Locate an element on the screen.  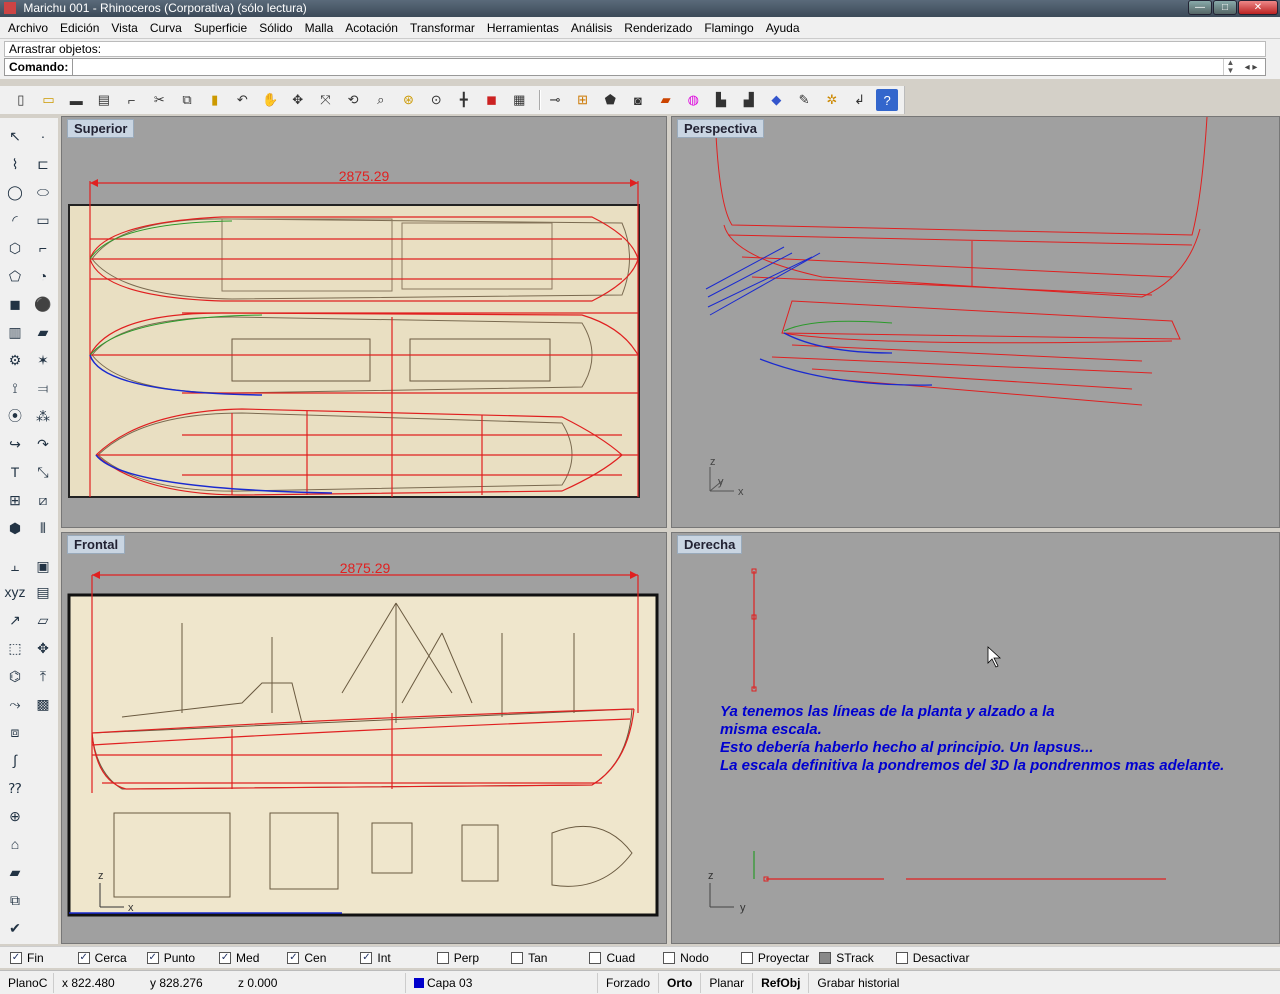
status-layer: Capa 03 is located at coordinates (502, 982).